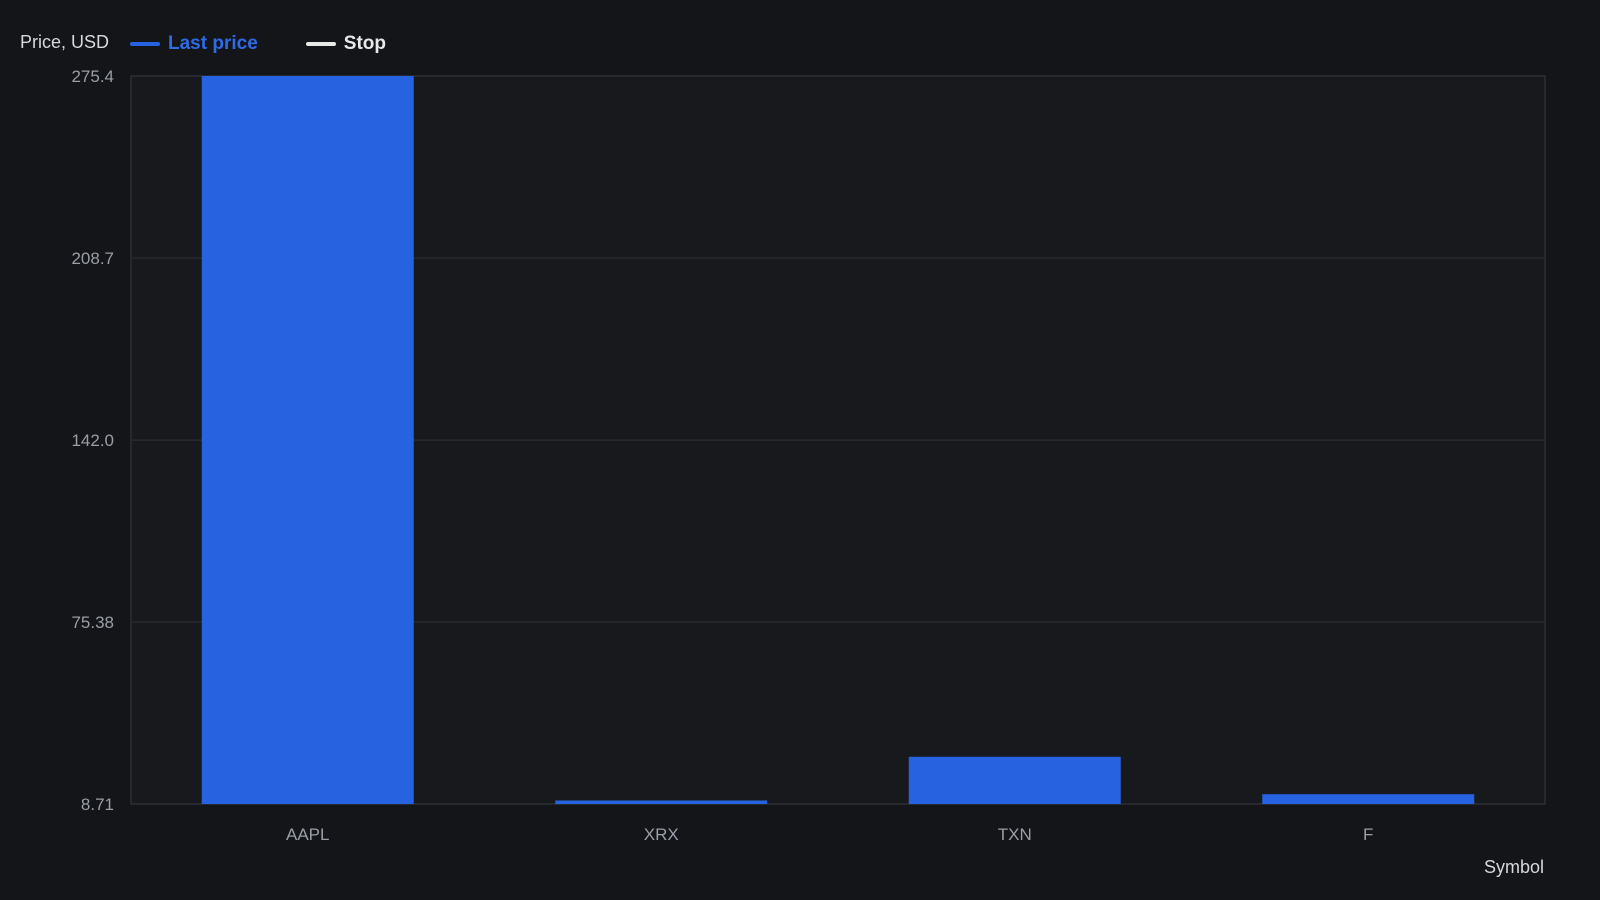 This screenshot has width=1600, height=900. What do you see at coordinates (1368, 834) in the screenshot?
I see `x-tick-label: F` at bounding box center [1368, 834].